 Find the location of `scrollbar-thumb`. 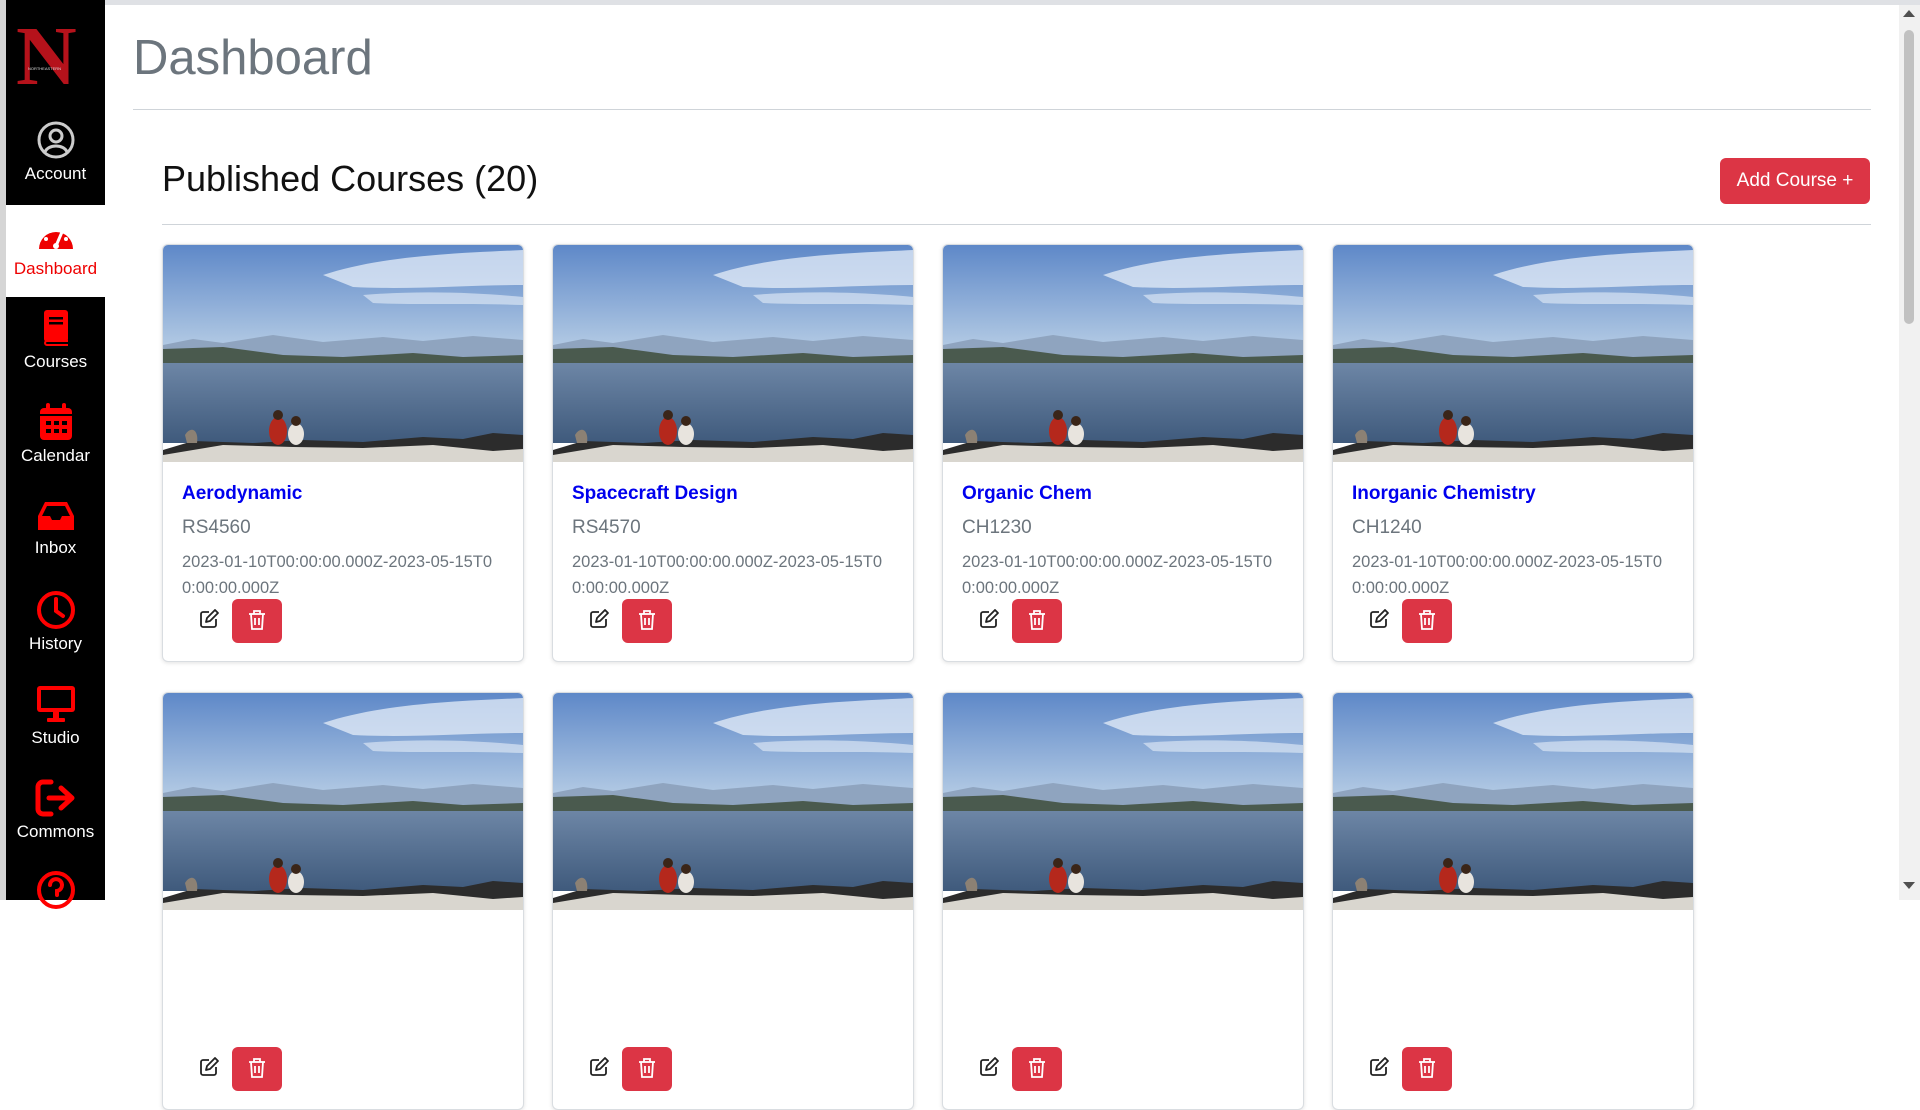

scrollbar-thumb is located at coordinates (1909, 177).